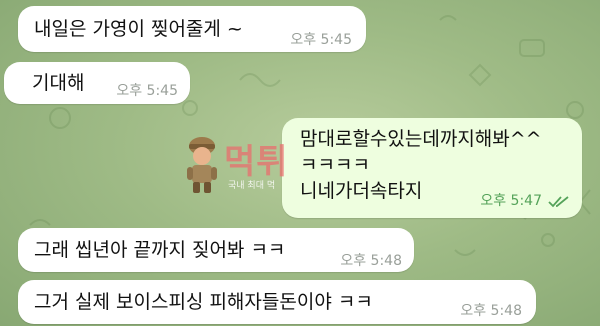 This screenshot has height=326, width=600. Describe the element at coordinates (252, 186) in the screenshot. I see `watermark-subtitle: 국내 최대 먹` at that location.